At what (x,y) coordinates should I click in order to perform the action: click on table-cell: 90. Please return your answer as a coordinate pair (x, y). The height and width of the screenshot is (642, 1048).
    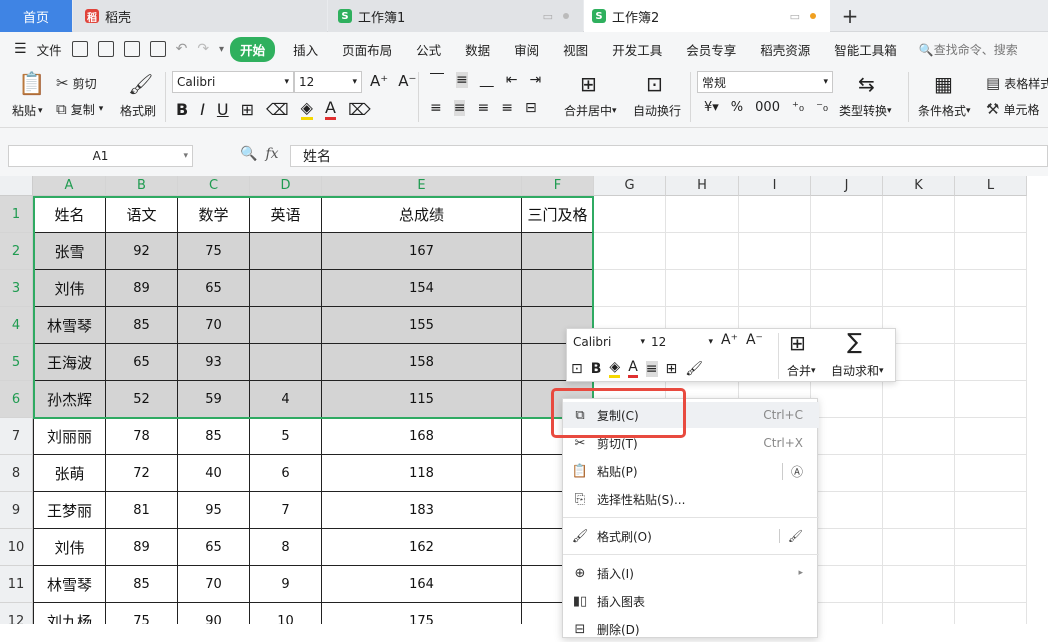
    Looking at the image, I should click on (214, 613).